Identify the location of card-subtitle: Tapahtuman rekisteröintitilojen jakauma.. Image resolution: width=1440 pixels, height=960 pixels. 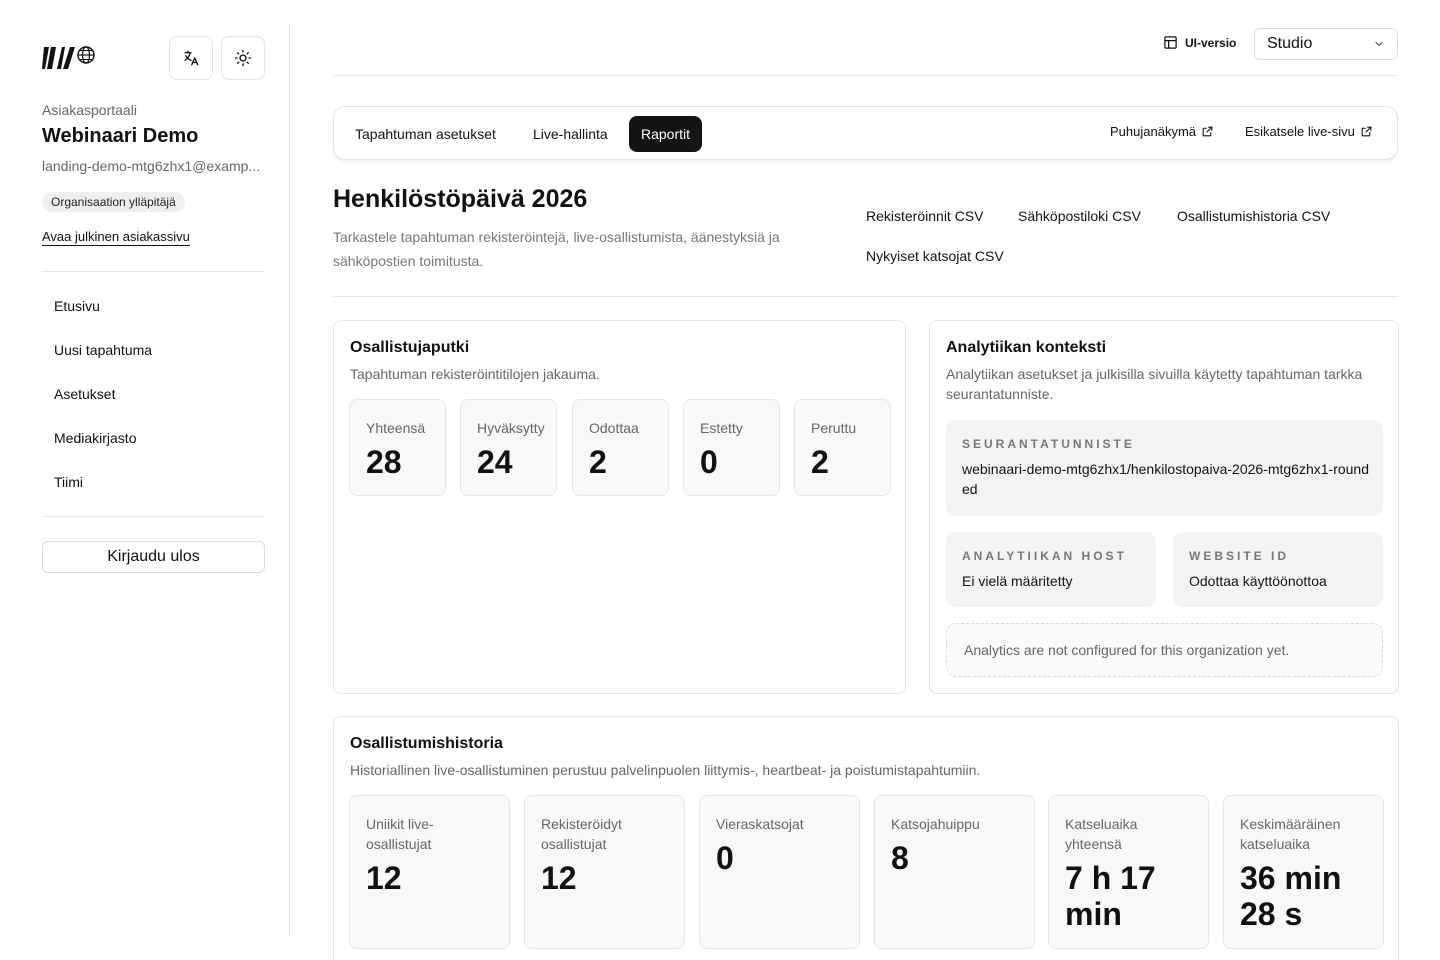
(475, 374).